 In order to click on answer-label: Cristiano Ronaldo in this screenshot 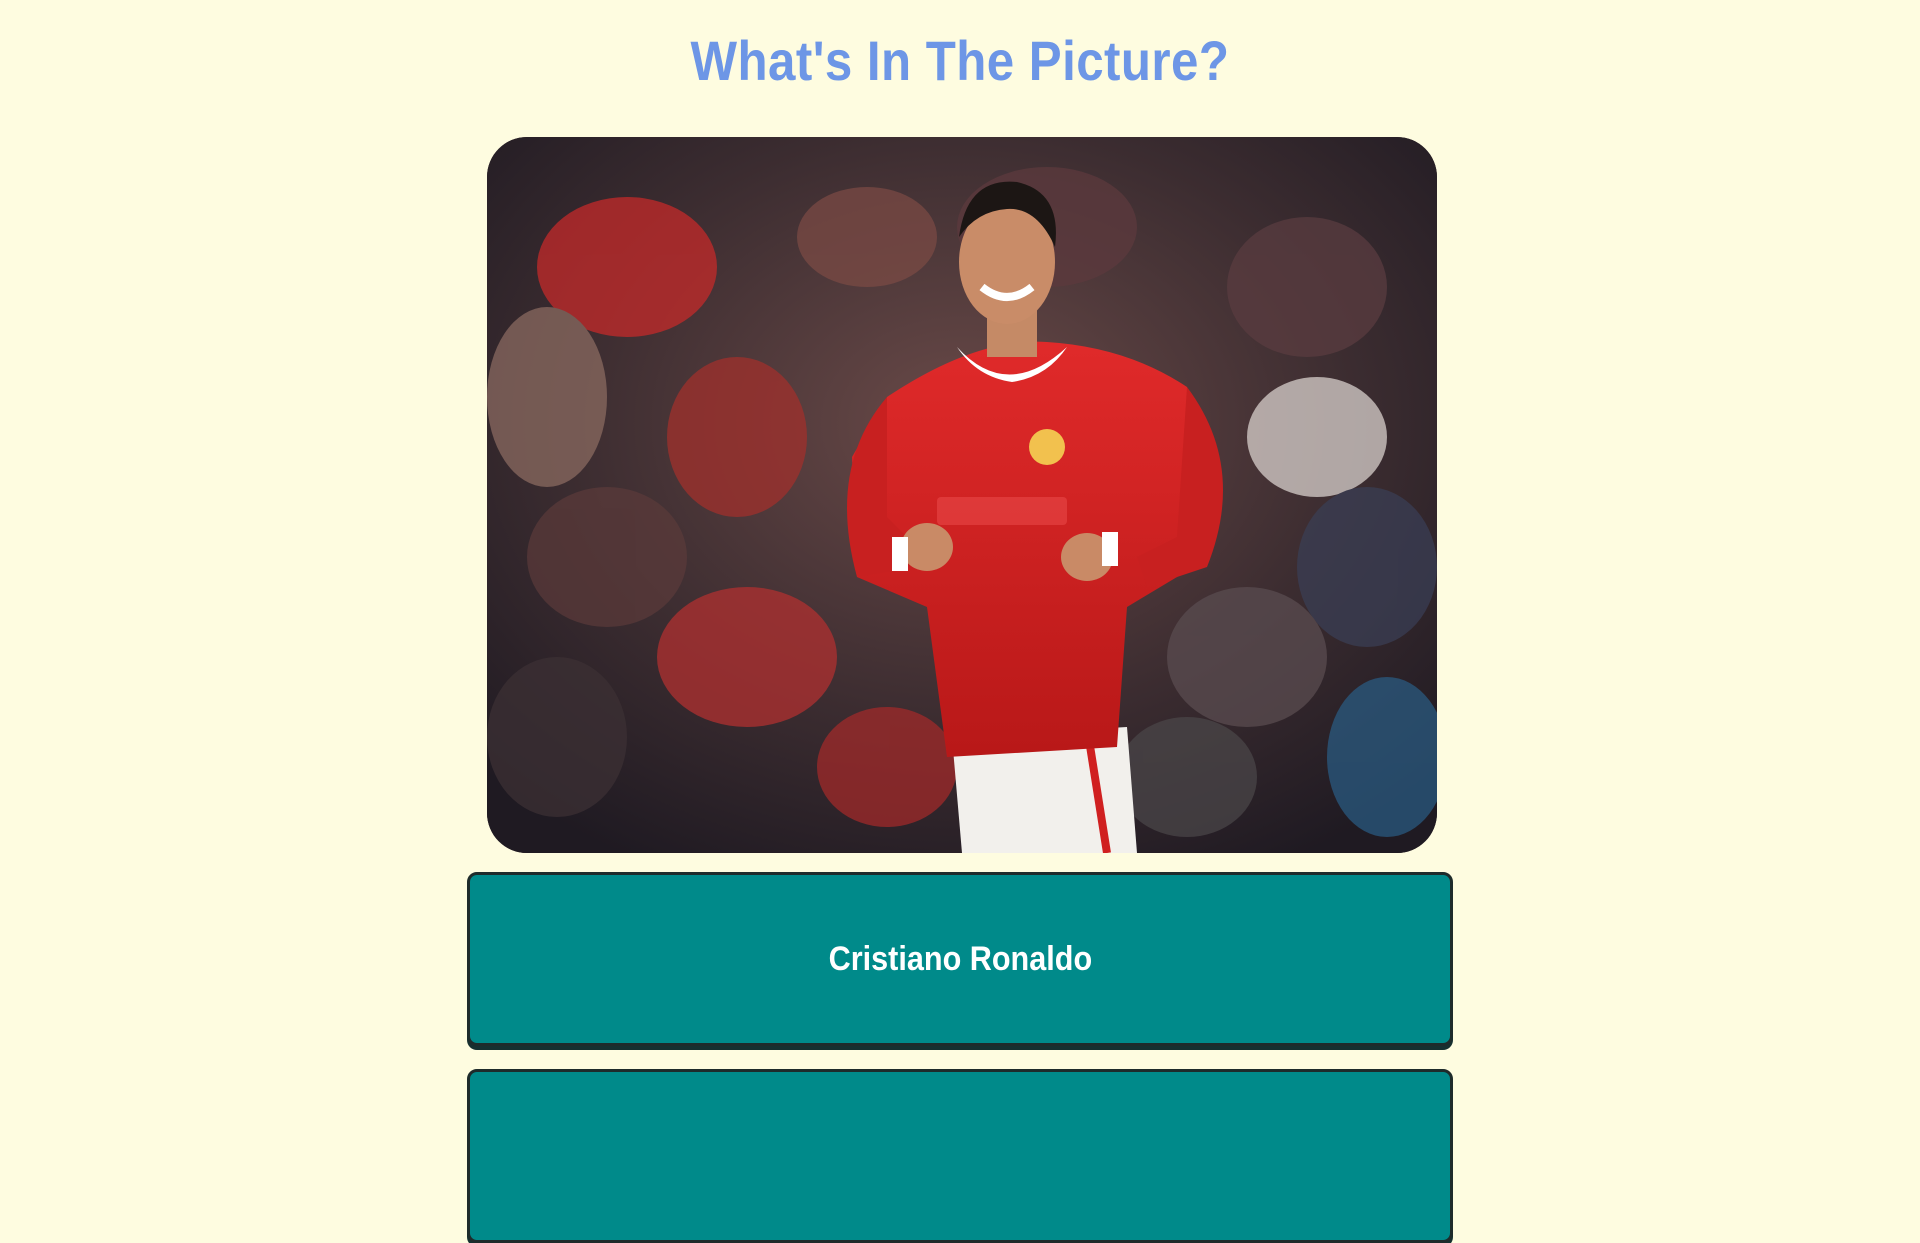, I will do `click(960, 958)`.